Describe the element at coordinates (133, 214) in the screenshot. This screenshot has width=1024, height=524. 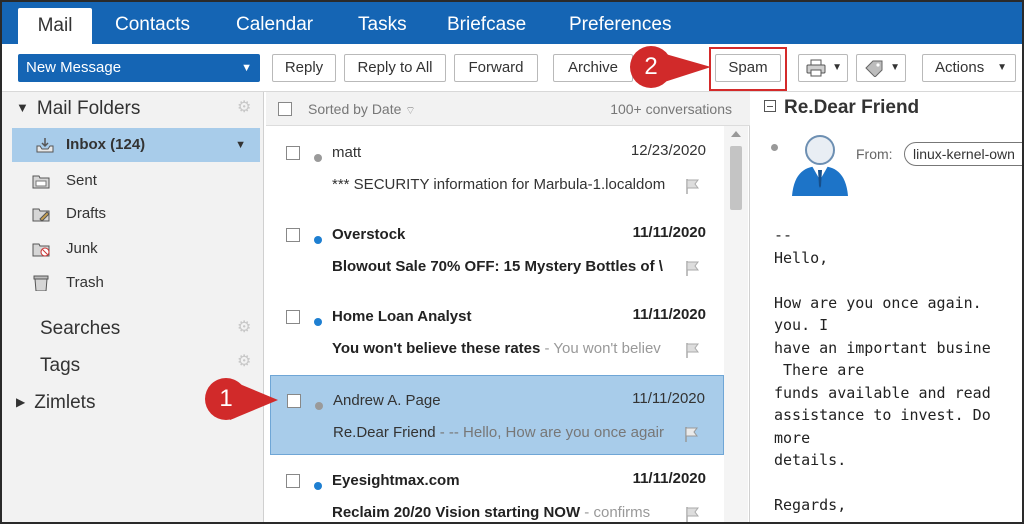
I see `sidebar-item-drafts: Drafts` at that location.